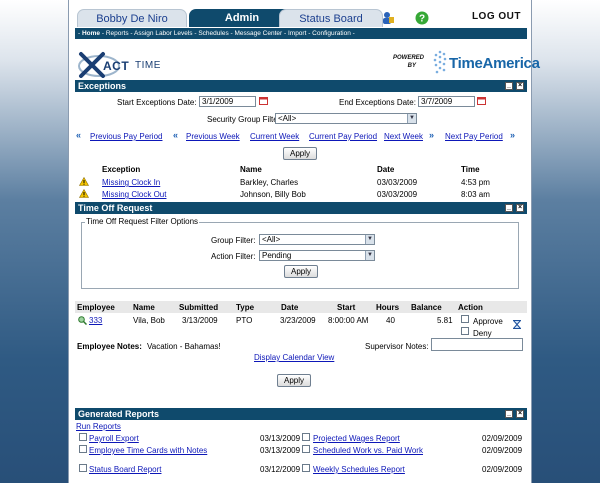 The width and height of the screenshot is (600, 483). I want to click on report-link: Weekly Schedules Report, so click(359, 469).